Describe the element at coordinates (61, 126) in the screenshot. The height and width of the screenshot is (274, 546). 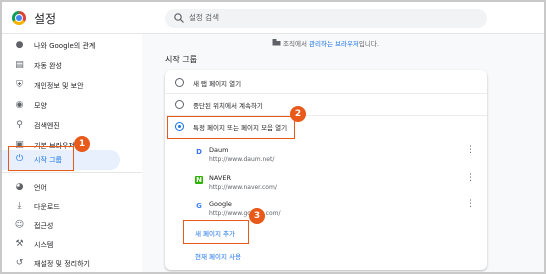
I see `sidebar-item-search-engine: ⚲ 검색엔진` at that location.